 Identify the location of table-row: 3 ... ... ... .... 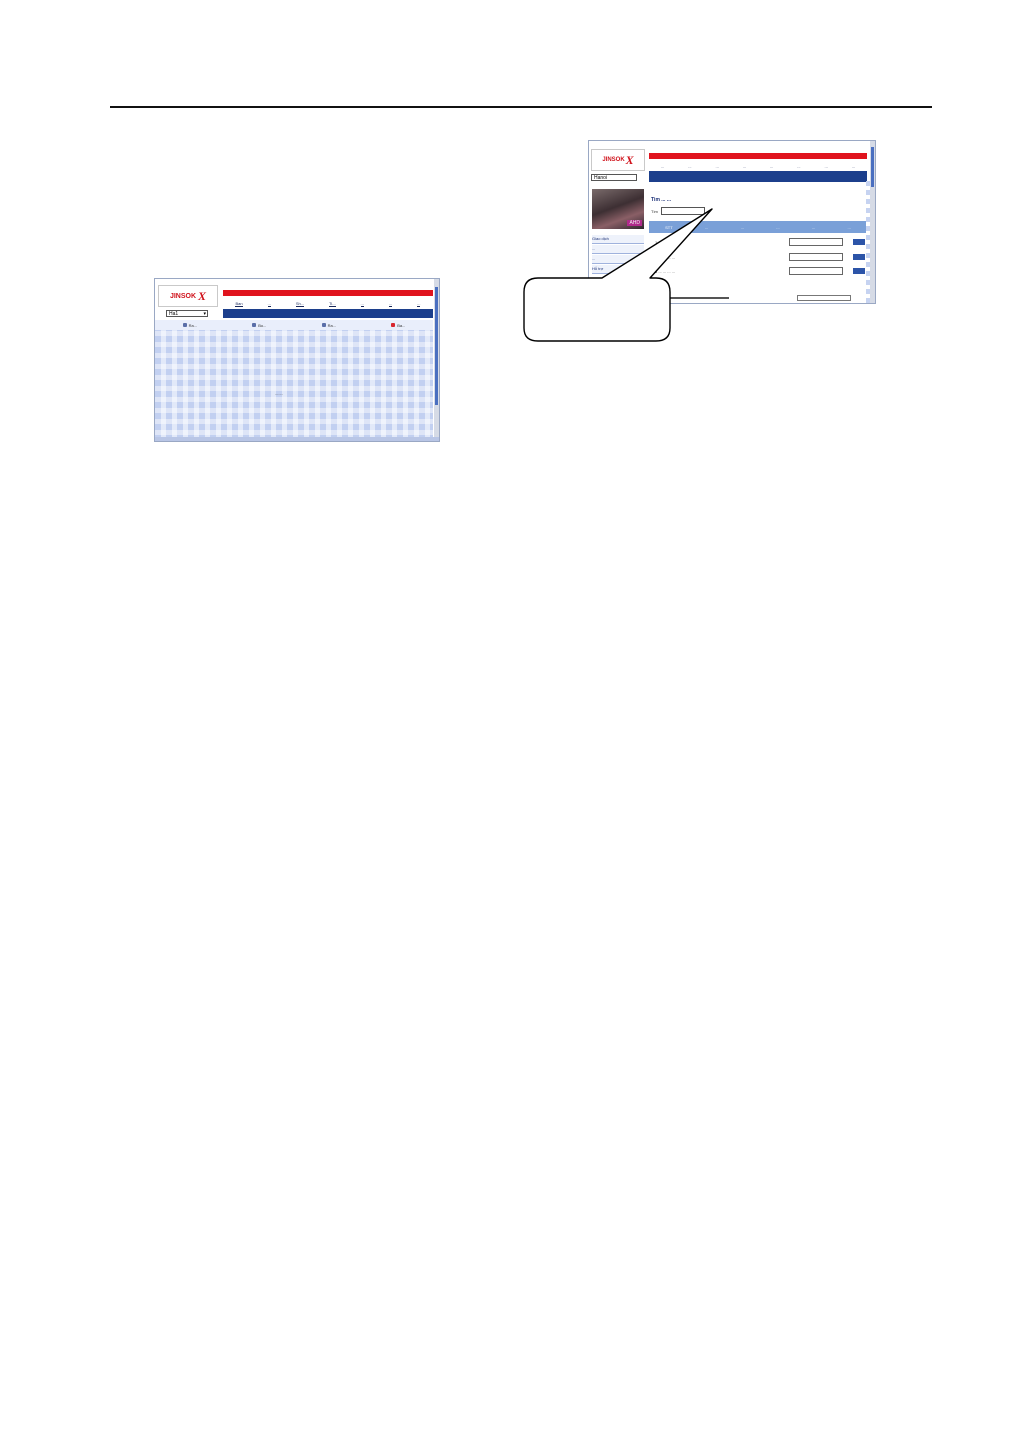
(758, 271).